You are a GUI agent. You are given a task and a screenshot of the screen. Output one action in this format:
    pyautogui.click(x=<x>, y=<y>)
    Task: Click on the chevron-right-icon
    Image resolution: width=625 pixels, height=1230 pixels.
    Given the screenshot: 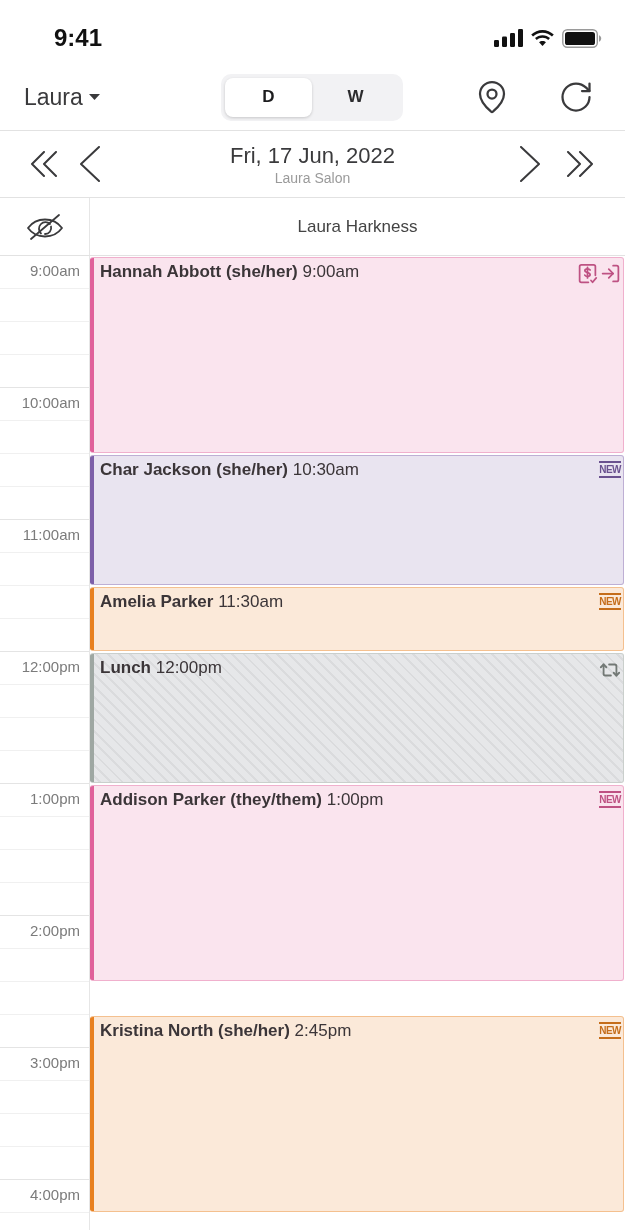 What is the action you would take?
    pyautogui.click(x=530, y=164)
    